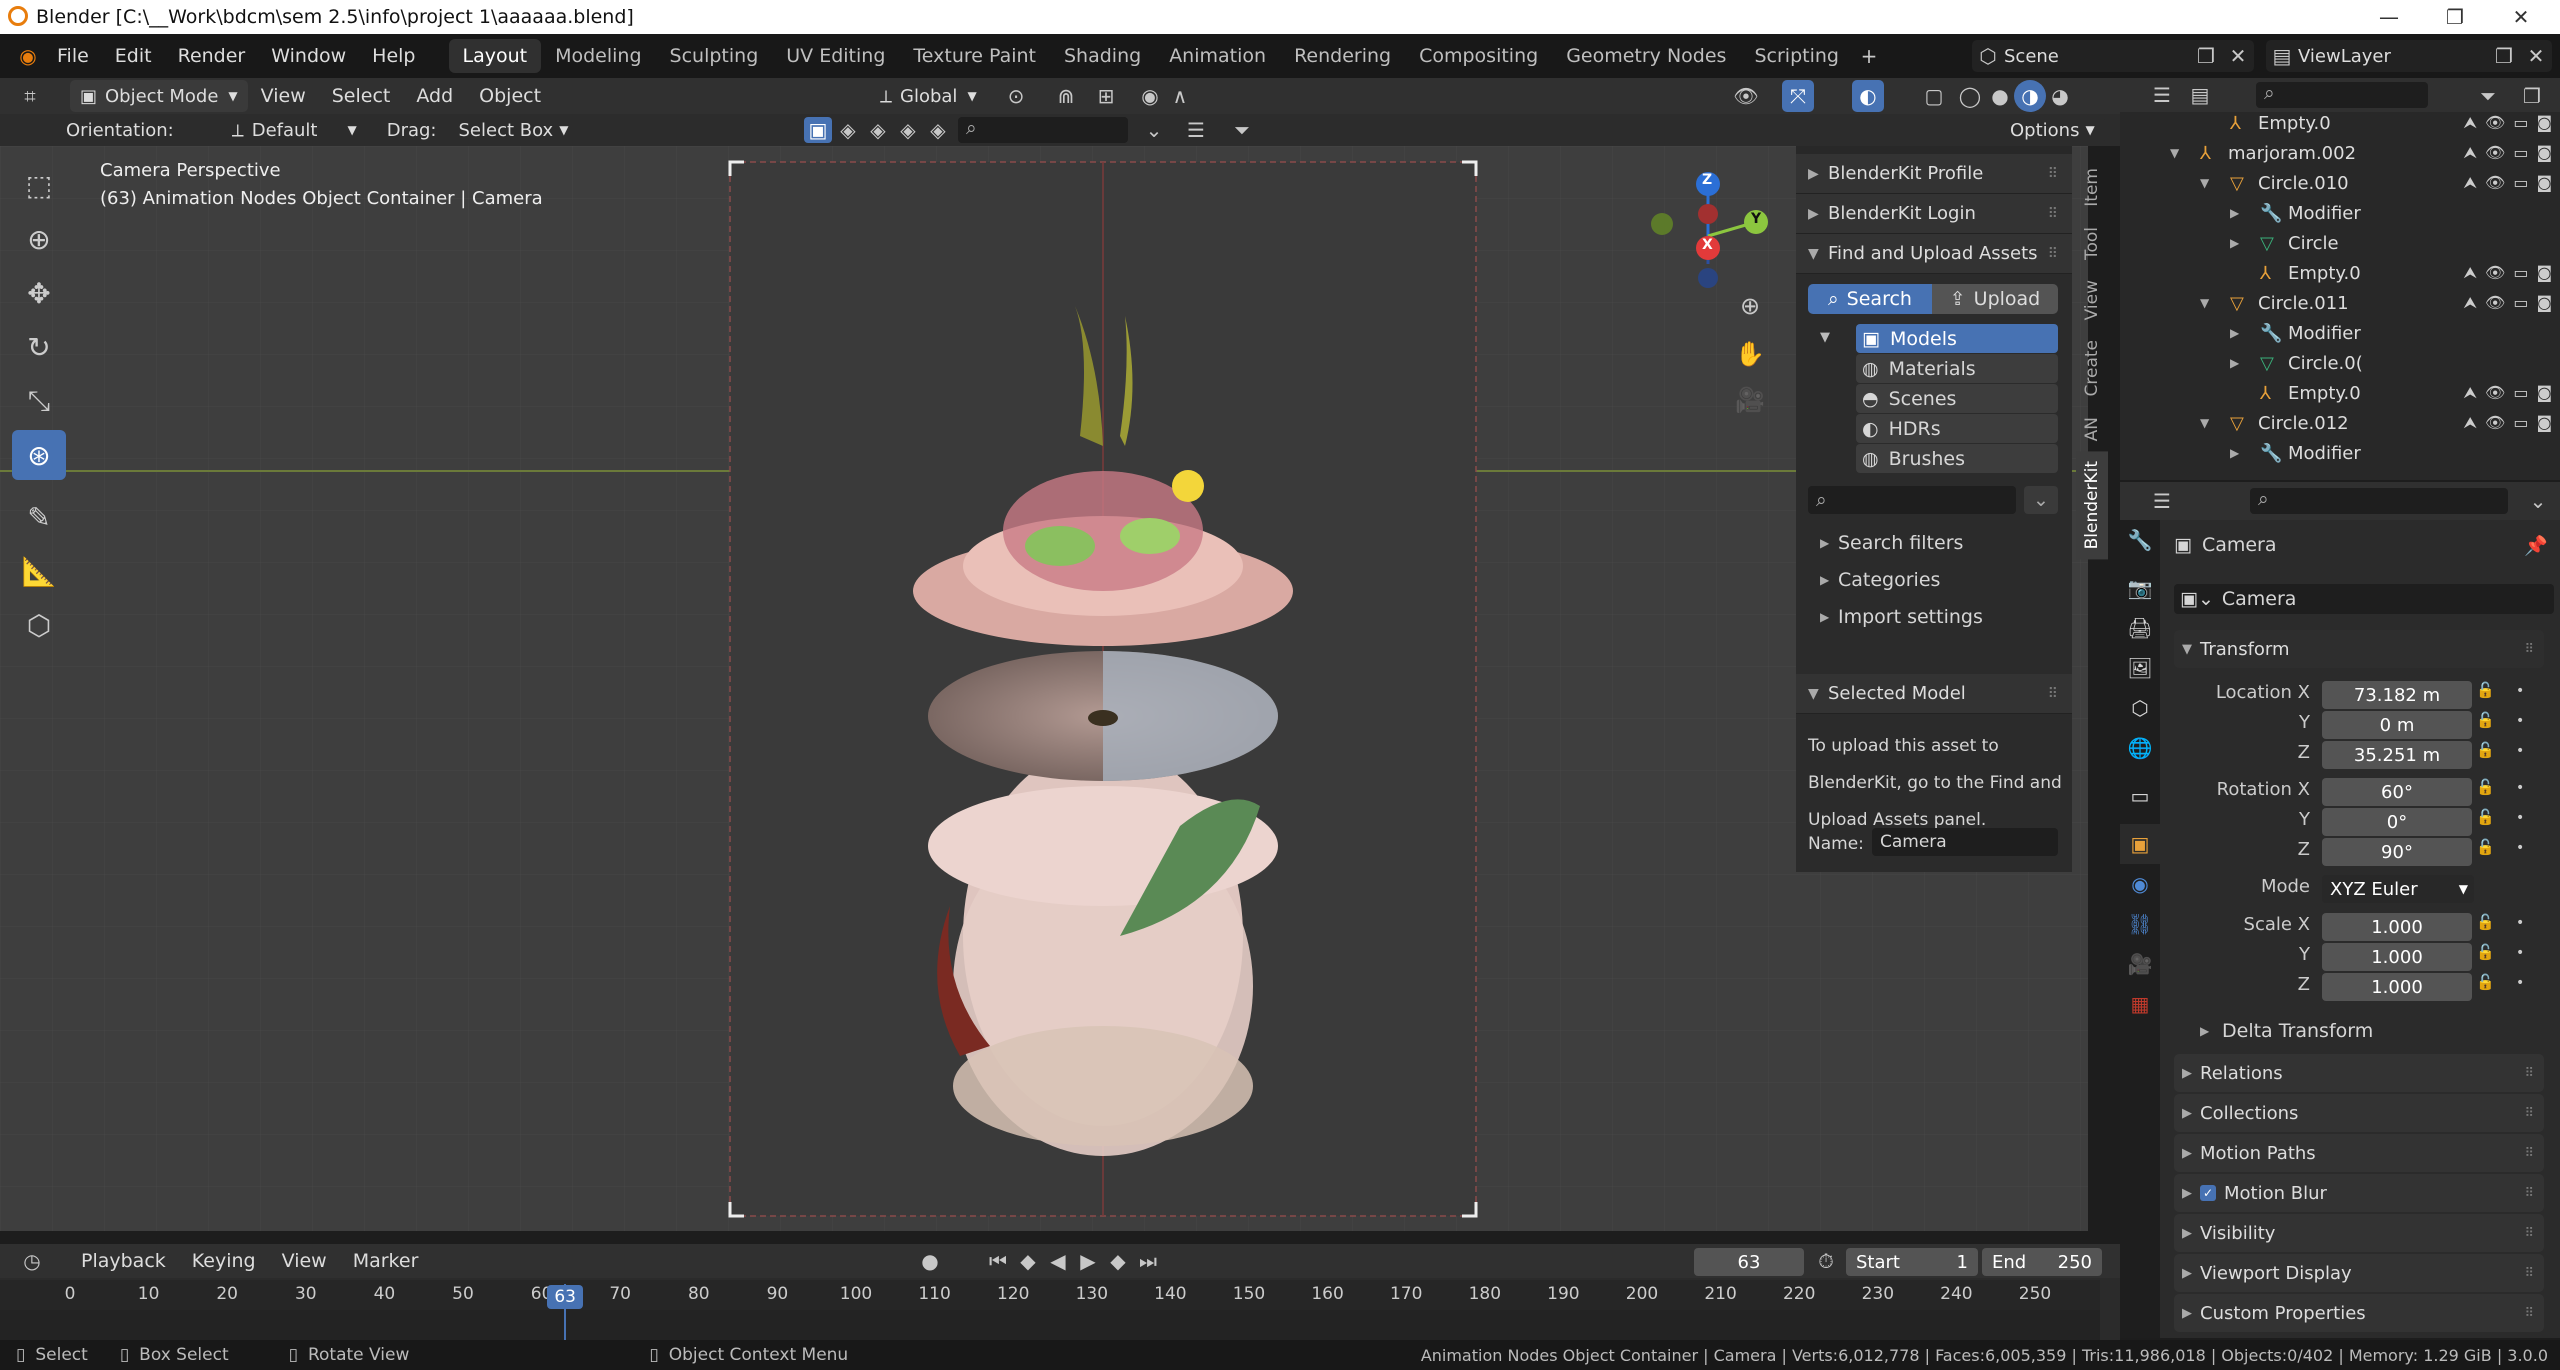 The image size is (2560, 1370). I want to click on collection-tab-icon: ▭, so click(2140, 796).